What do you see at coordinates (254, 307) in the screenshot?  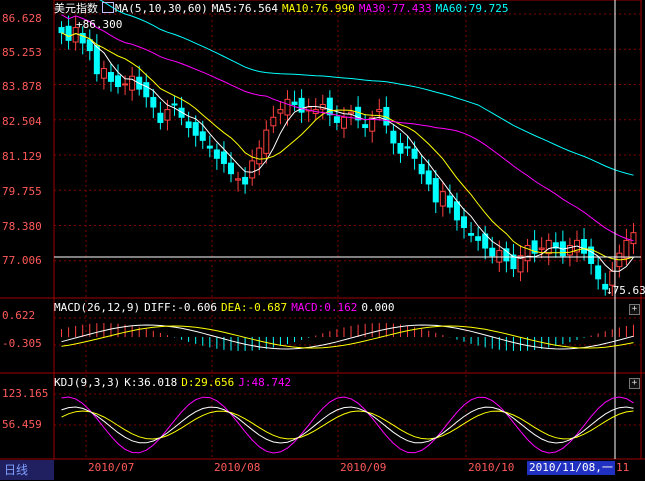 I see `dea-value: DEA:-0.687` at bounding box center [254, 307].